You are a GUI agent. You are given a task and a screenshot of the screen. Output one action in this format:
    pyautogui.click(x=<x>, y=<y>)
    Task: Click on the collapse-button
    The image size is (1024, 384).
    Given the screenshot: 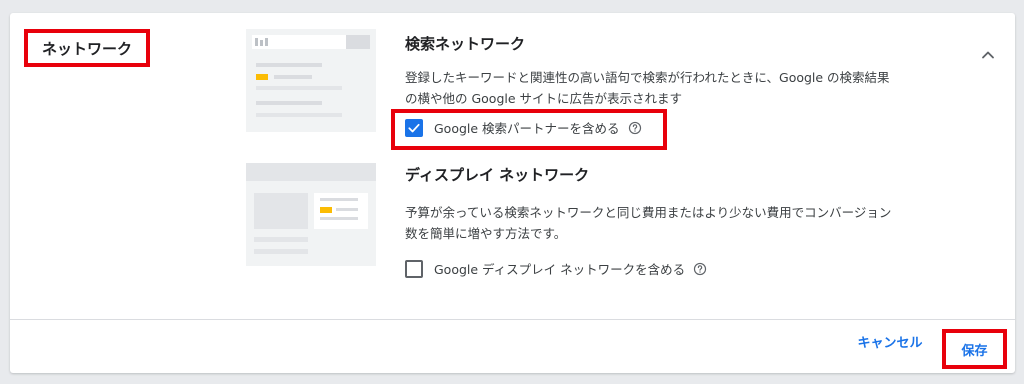 What is the action you would take?
    pyautogui.click(x=988, y=55)
    